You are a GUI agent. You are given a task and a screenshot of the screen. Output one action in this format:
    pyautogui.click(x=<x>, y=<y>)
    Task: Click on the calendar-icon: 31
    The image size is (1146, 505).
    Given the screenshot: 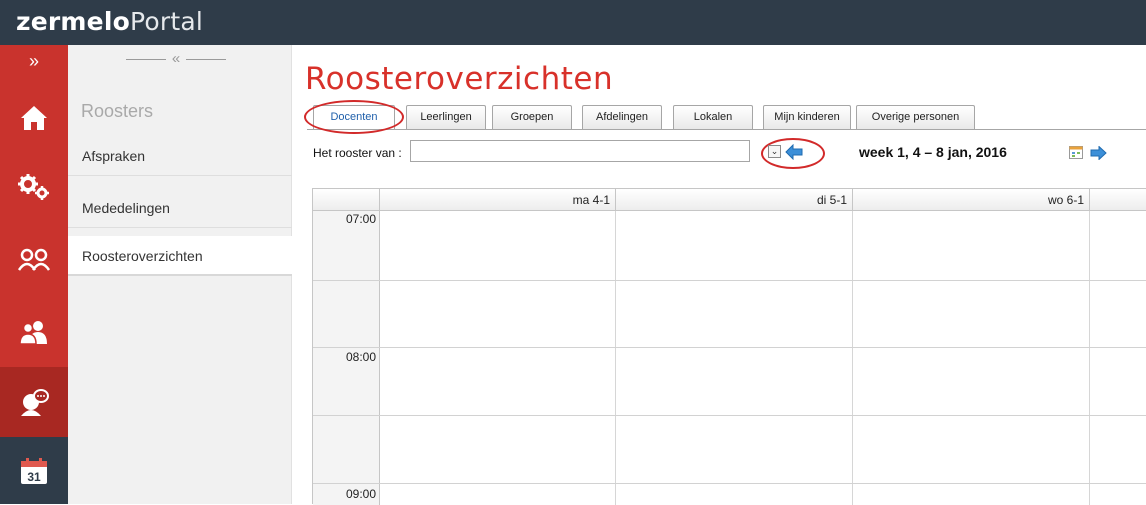 What is the action you would take?
    pyautogui.click(x=34, y=470)
    